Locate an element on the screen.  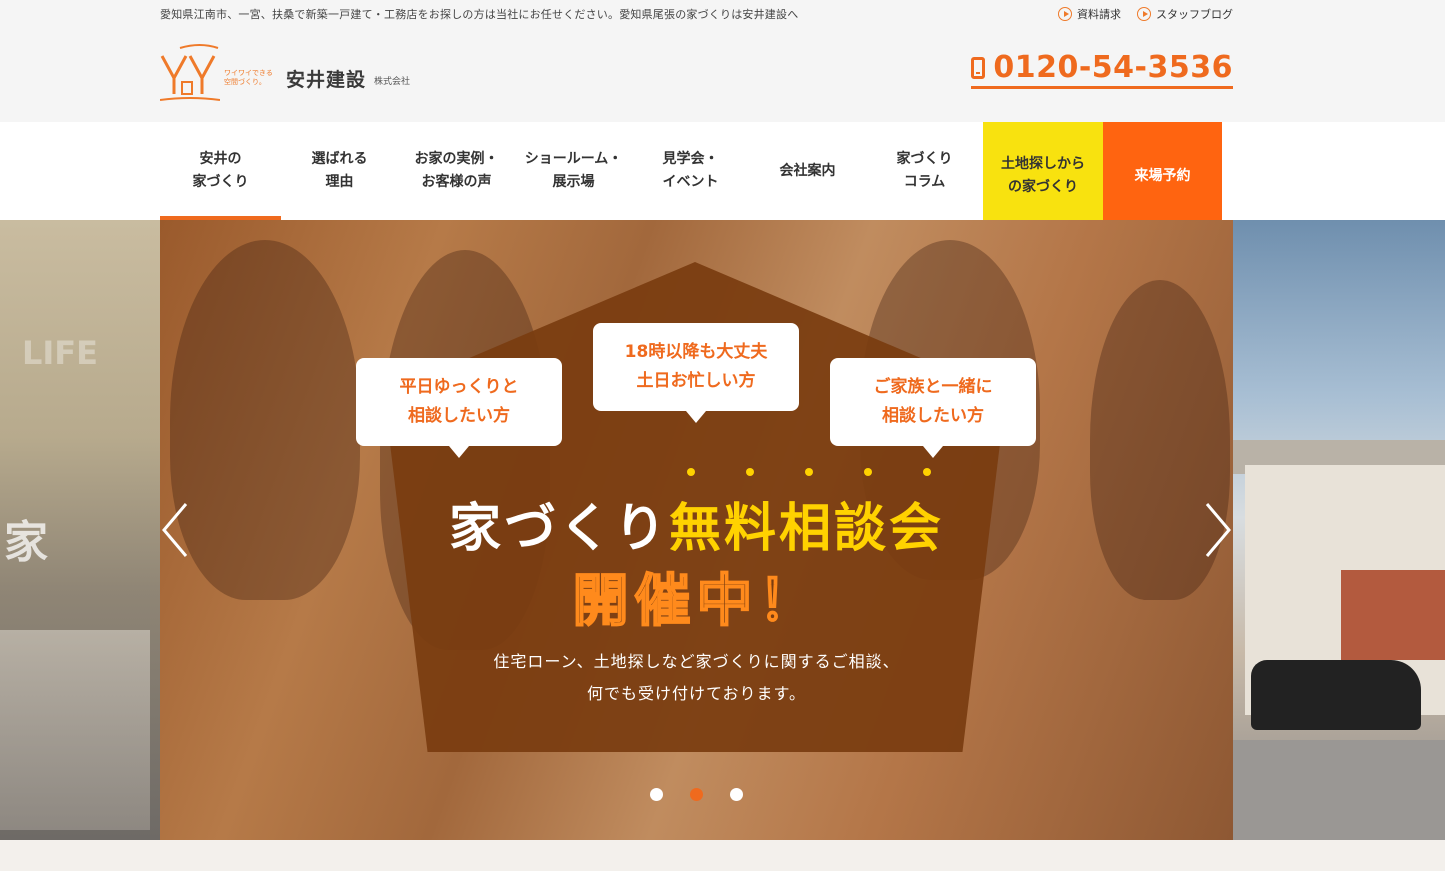
site-logo: ワイワイできる 空間づくり。 安井建設 株式会社 is located at coordinates (285, 73).